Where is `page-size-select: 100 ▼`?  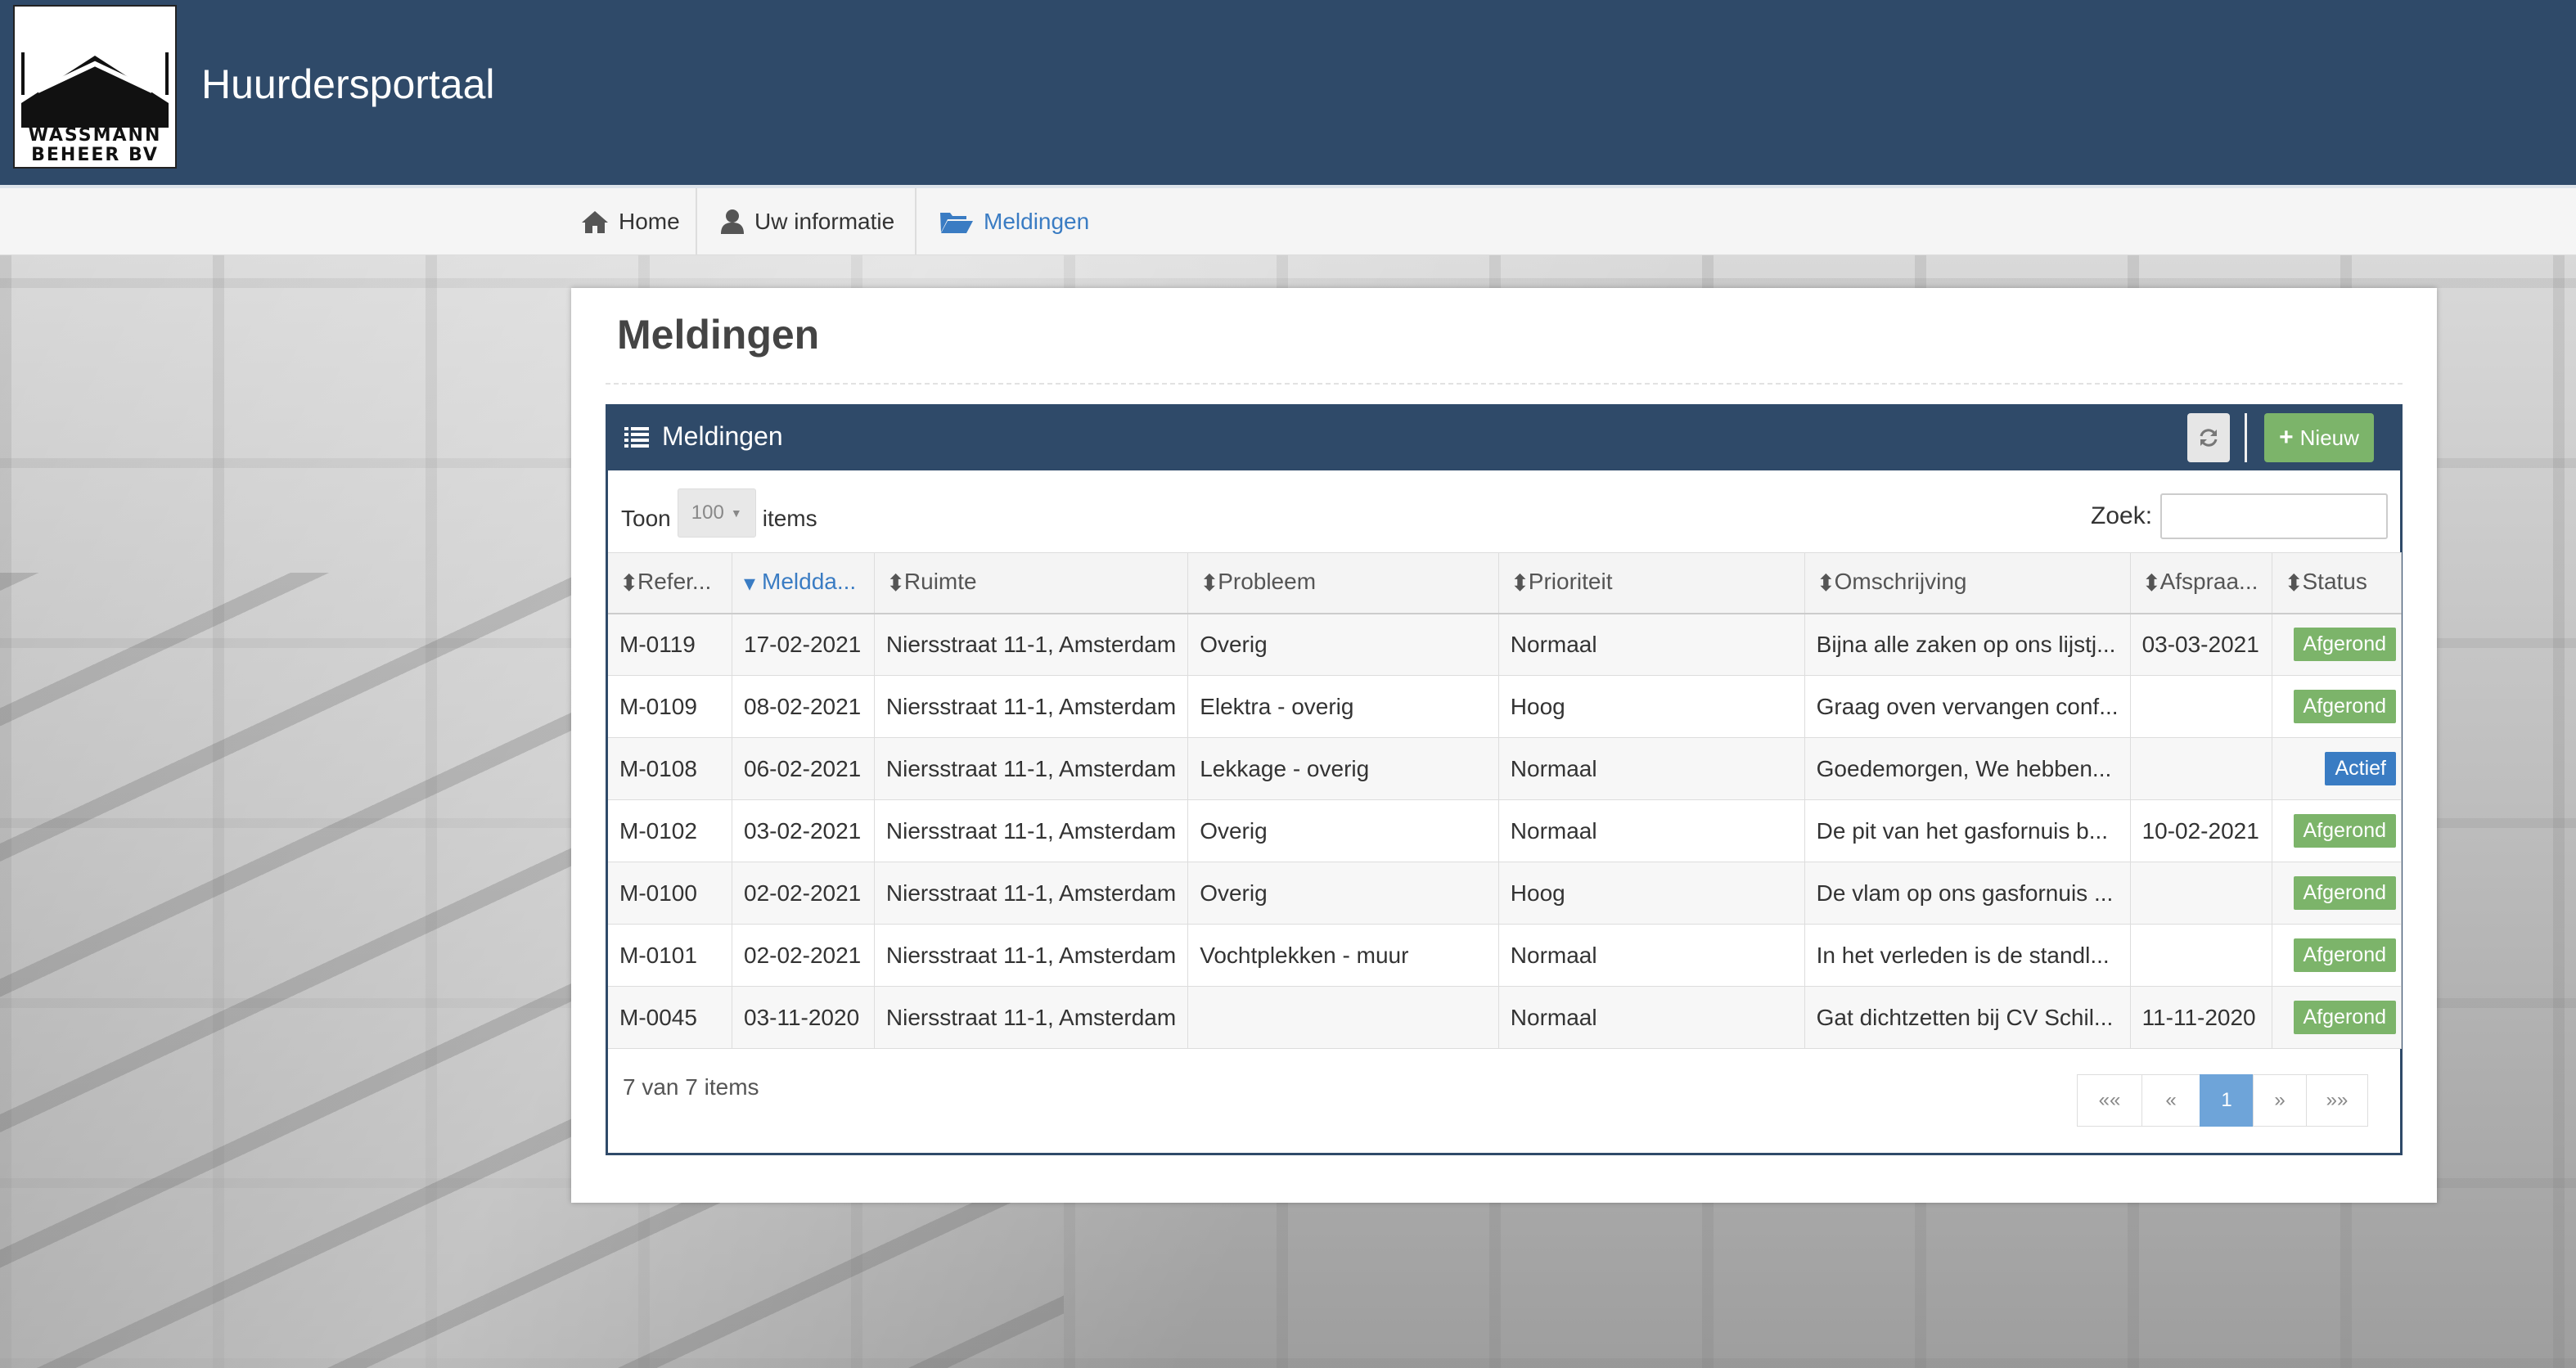 page-size-select: 100 ▼ is located at coordinates (716, 513).